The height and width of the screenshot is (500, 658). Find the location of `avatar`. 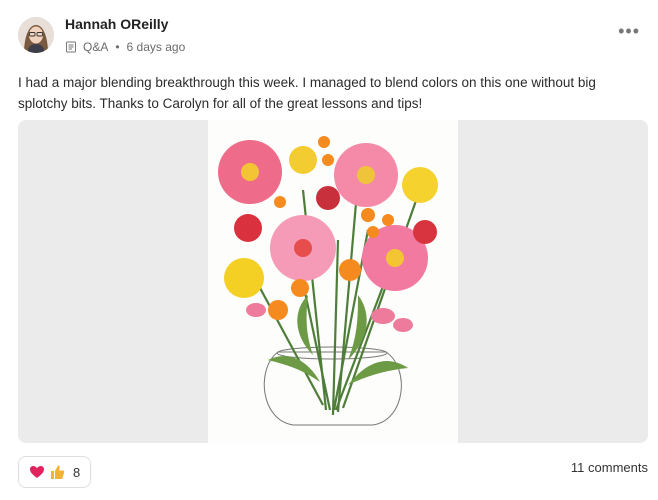

avatar is located at coordinates (36, 35).